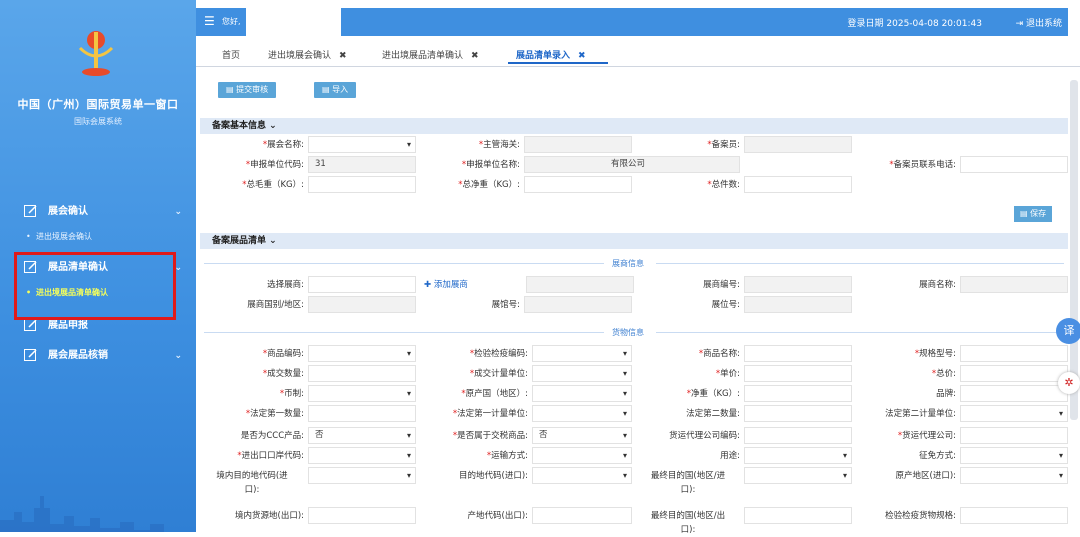 The image size is (1080, 537). Describe the element at coordinates (1025, 213) in the screenshot. I see `save-icon: ▤` at that location.